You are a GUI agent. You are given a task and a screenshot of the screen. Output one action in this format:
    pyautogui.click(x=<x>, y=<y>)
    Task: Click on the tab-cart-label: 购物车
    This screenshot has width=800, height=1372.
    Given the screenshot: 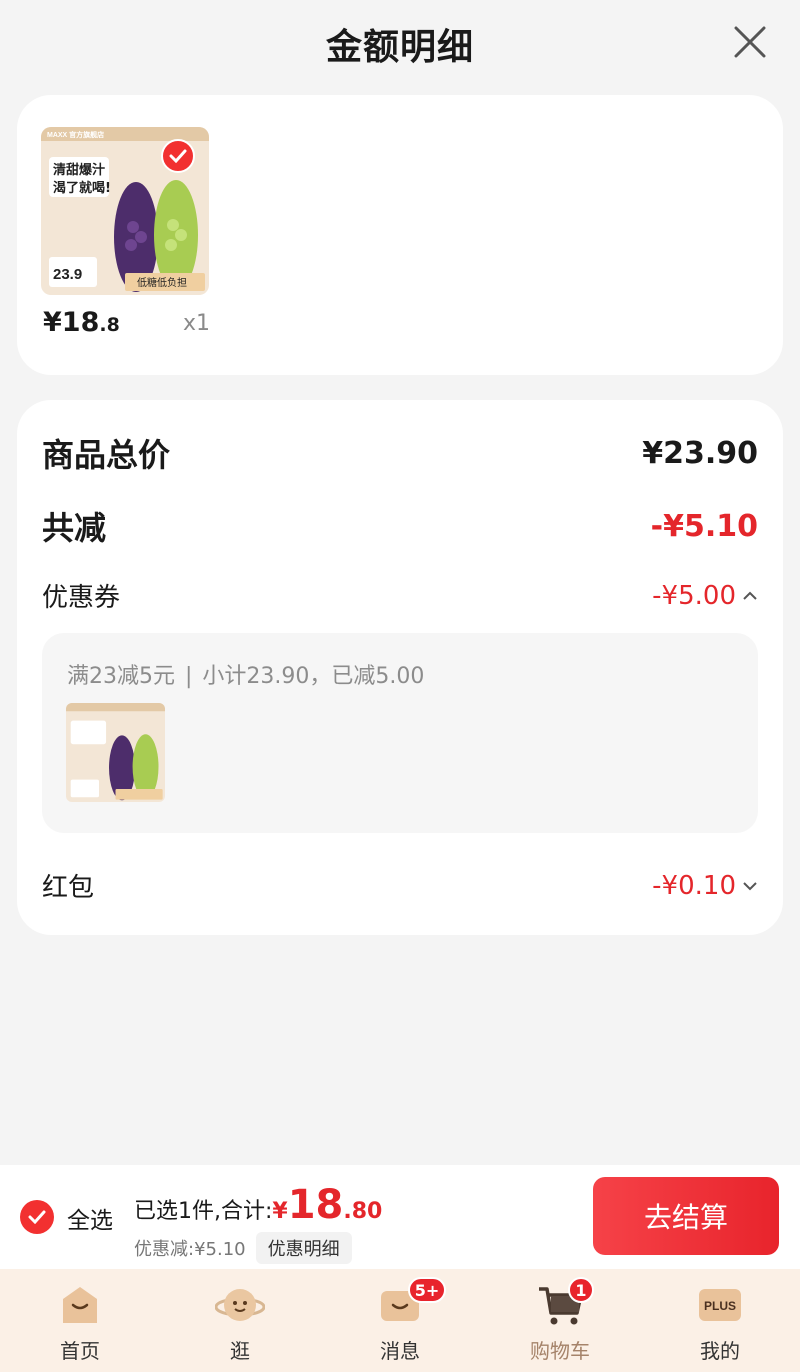 What is the action you would take?
    pyautogui.click(x=560, y=1351)
    